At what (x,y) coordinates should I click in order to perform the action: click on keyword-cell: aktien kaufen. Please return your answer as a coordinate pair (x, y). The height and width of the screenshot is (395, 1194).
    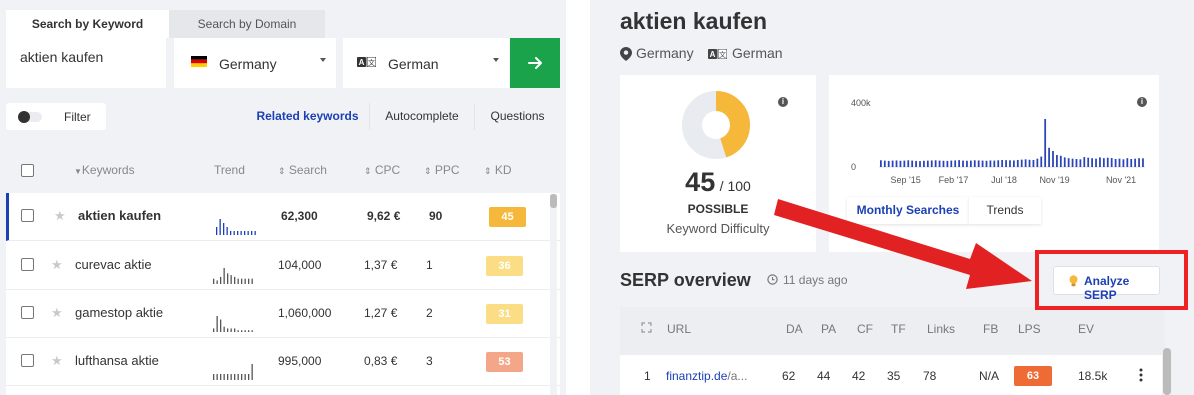
    Looking at the image, I should click on (119, 215).